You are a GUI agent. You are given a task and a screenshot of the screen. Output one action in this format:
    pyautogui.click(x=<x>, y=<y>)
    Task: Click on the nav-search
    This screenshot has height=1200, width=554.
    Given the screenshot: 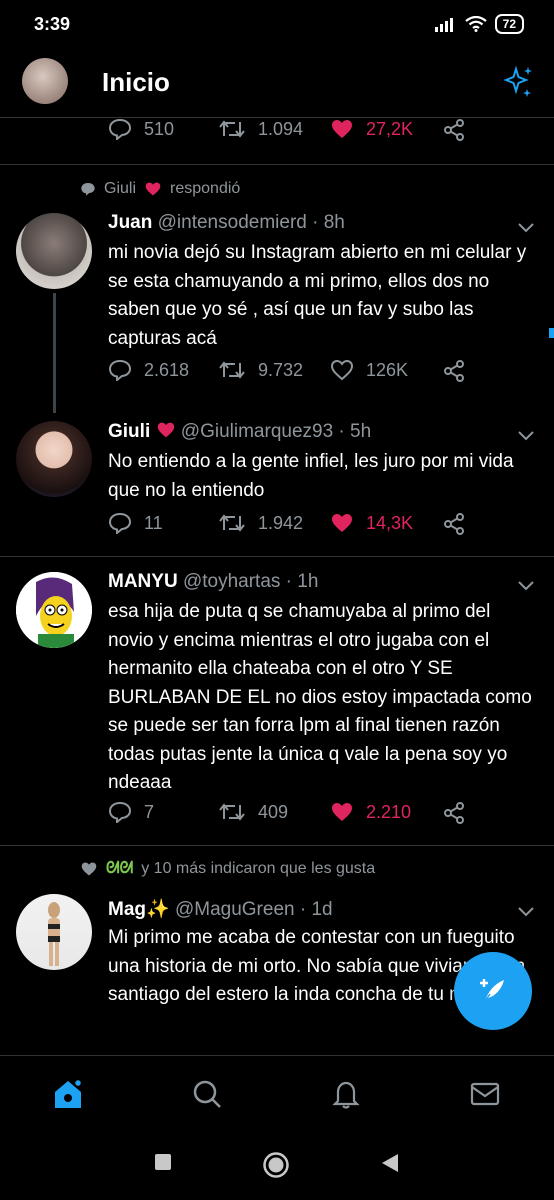 What is the action you would take?
    pyautogui.click(x=207, y=1094)
    